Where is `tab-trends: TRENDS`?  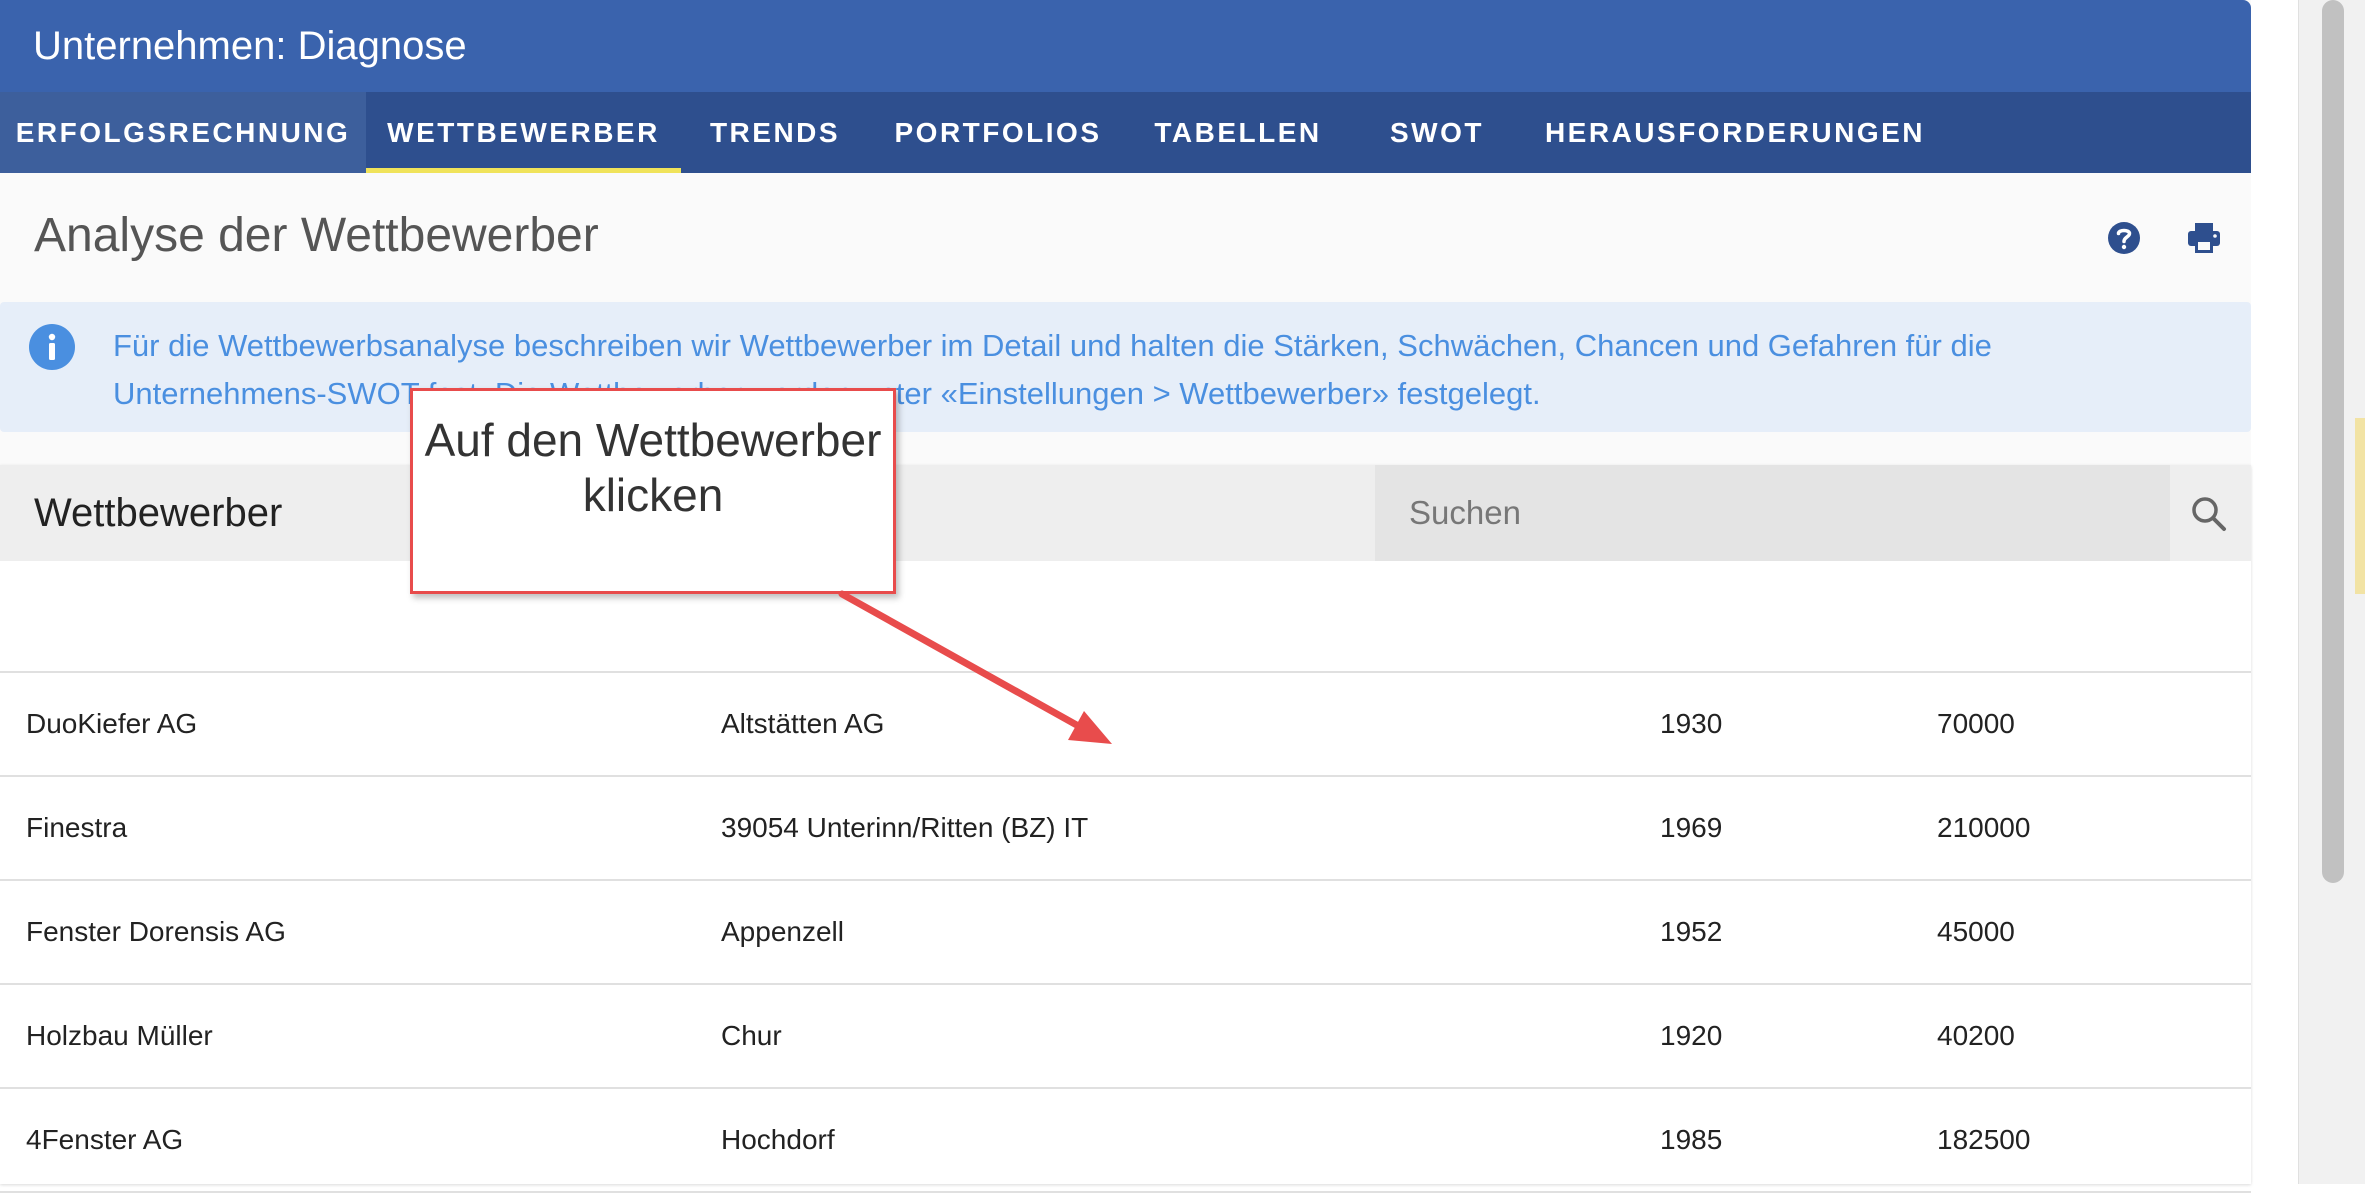
tab-trends: TRENDS is located at coordinates (775, 132).